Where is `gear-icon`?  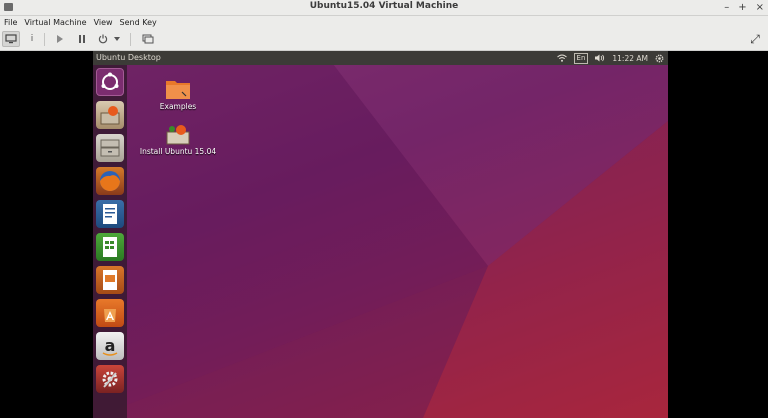
gear-icon is located at coordinates (659, 58).